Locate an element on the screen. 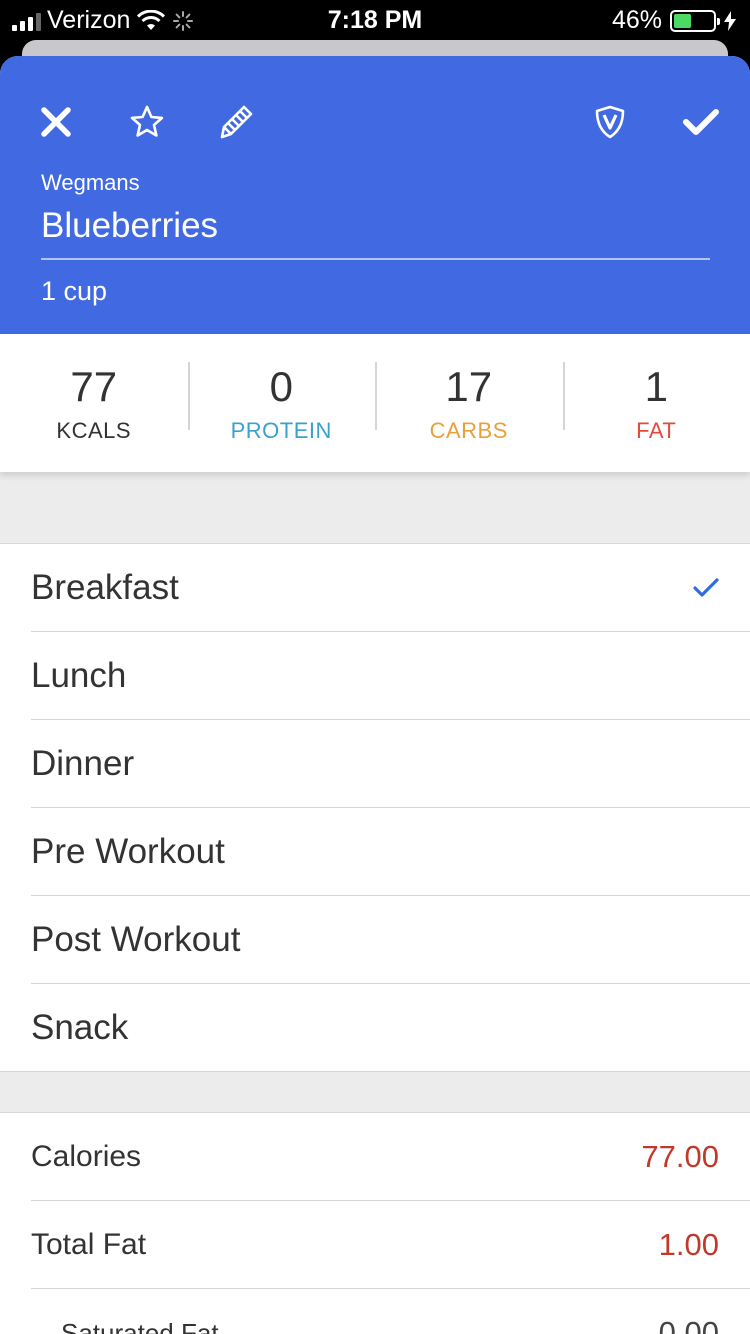  meal-option-post-workout: Post Workout is located at coordinates (375, 940).